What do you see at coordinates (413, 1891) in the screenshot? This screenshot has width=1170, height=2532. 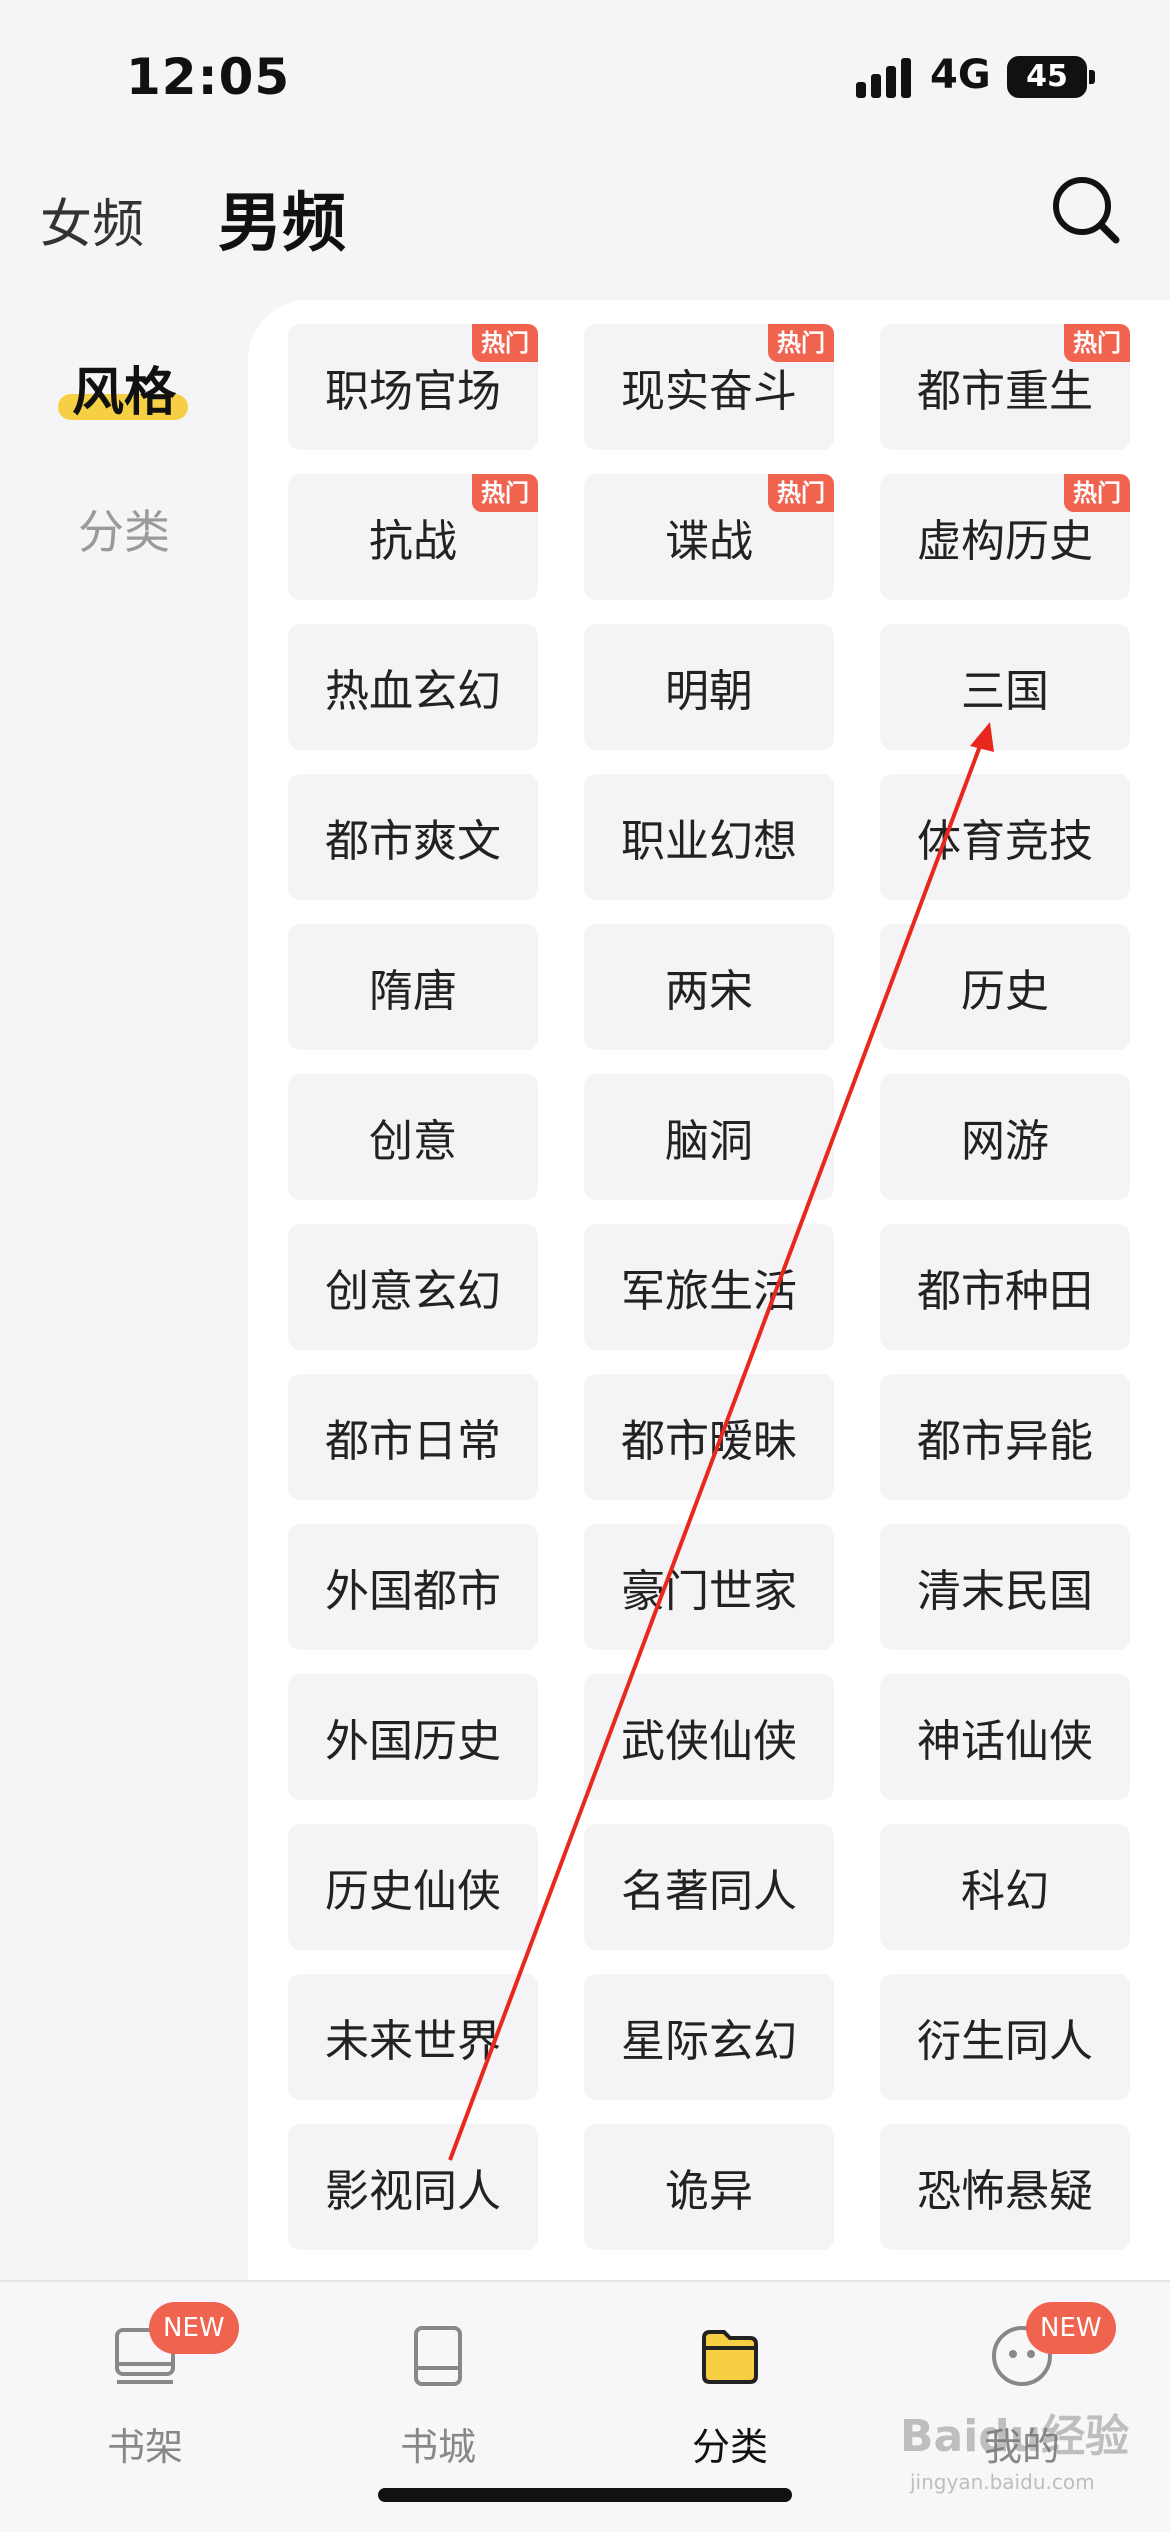 I see `genre-label: 历史仙侠` at bounding box center [413, 1891].